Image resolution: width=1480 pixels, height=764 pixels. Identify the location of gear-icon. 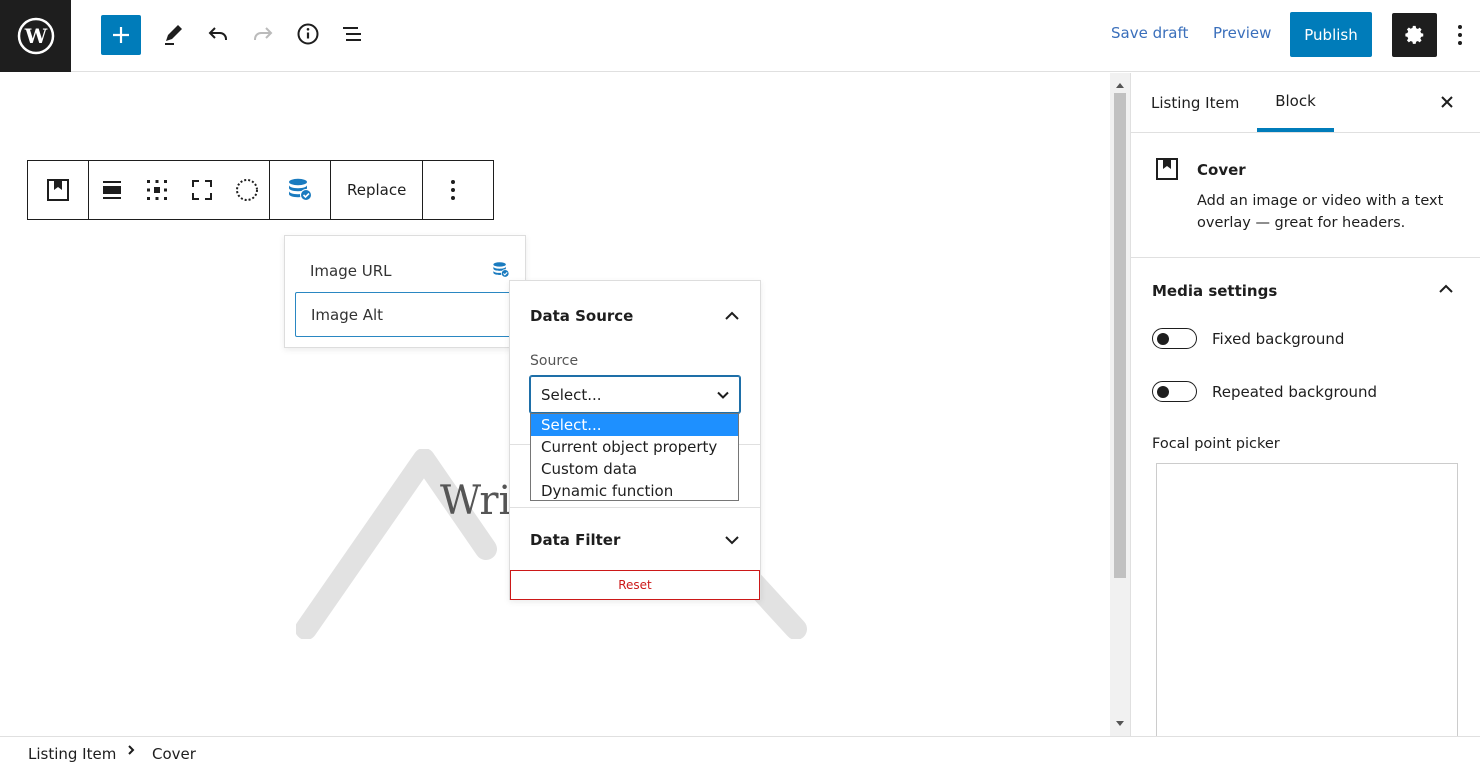
(1413, 34).